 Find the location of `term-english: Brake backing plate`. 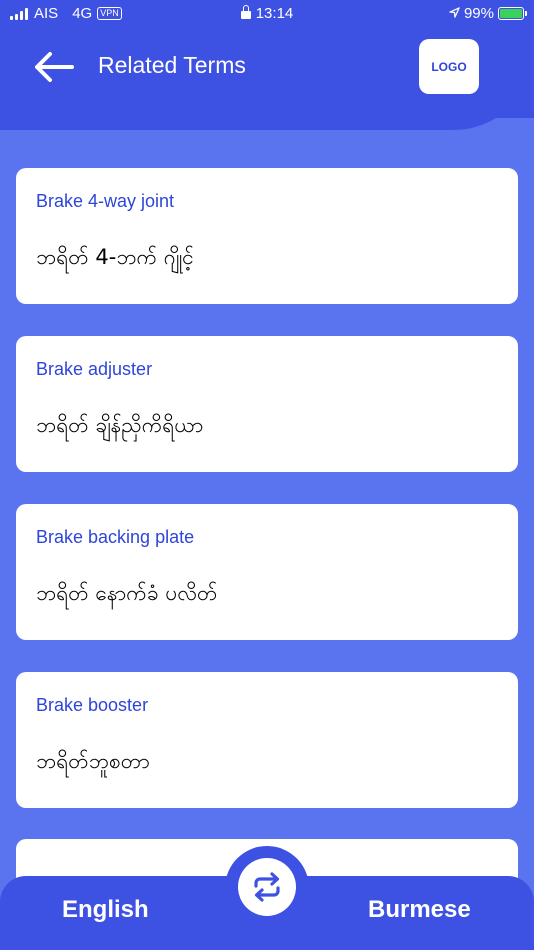

term-english: Brake backing plate is located at coordinates (115, 537).